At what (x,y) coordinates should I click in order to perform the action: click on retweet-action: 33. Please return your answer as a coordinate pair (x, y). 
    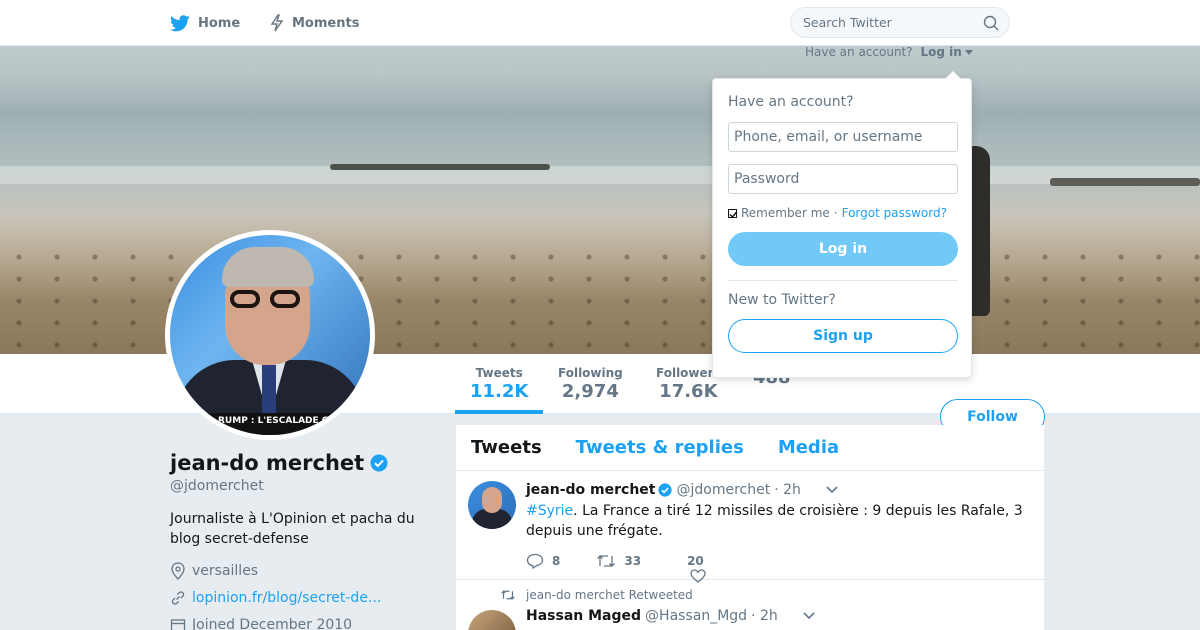
    Looking at the image, I should click on (618, 561).